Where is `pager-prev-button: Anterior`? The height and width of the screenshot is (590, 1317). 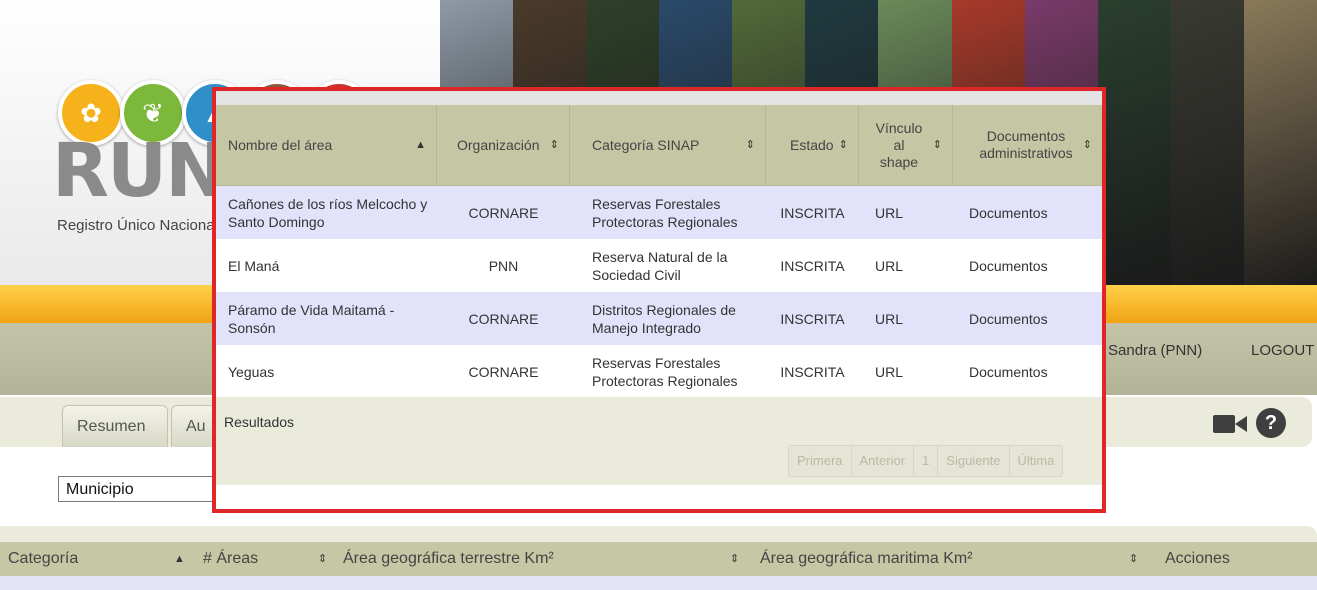 pager-prev-button: Anterior is located at coordinates (883, 461).